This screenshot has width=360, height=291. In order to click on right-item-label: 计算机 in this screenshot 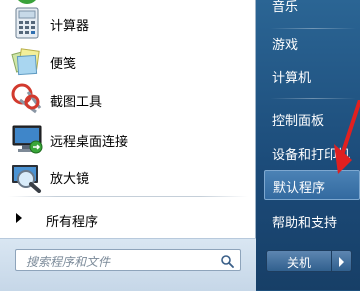, I will do `click(292, 78)`.